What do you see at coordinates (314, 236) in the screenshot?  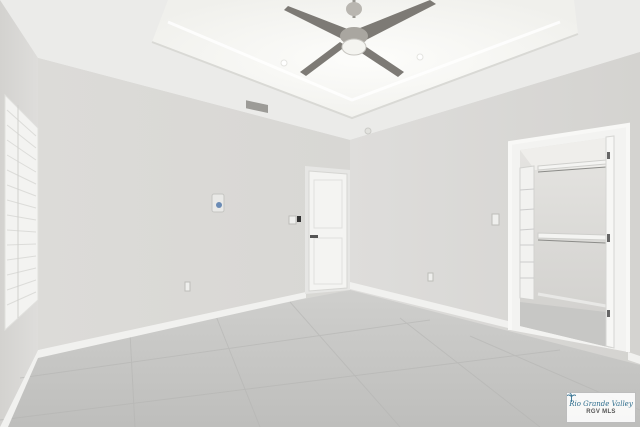 I see `door-handle-icon` at bounding box center [314, 236].